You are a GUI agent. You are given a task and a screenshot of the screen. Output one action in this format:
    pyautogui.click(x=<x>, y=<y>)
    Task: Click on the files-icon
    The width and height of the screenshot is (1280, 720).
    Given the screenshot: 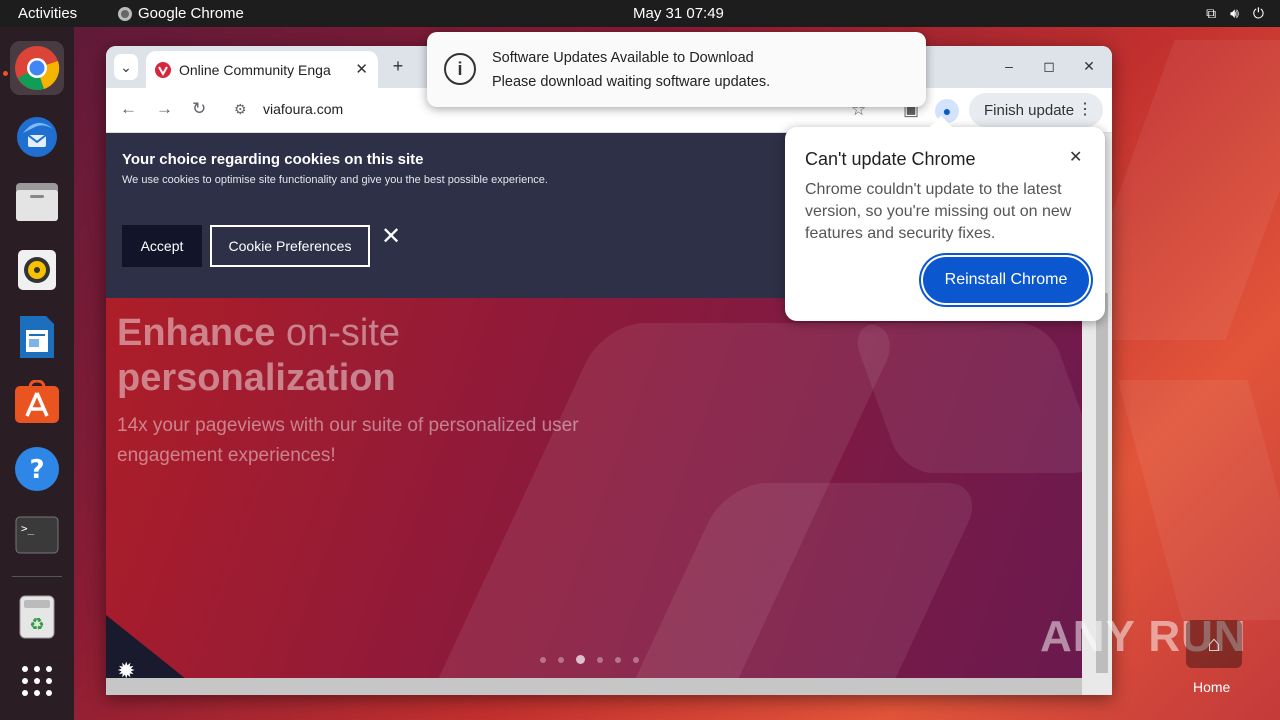 What is the action you would take?
    pyautogui.click(x=37, y=202)
    